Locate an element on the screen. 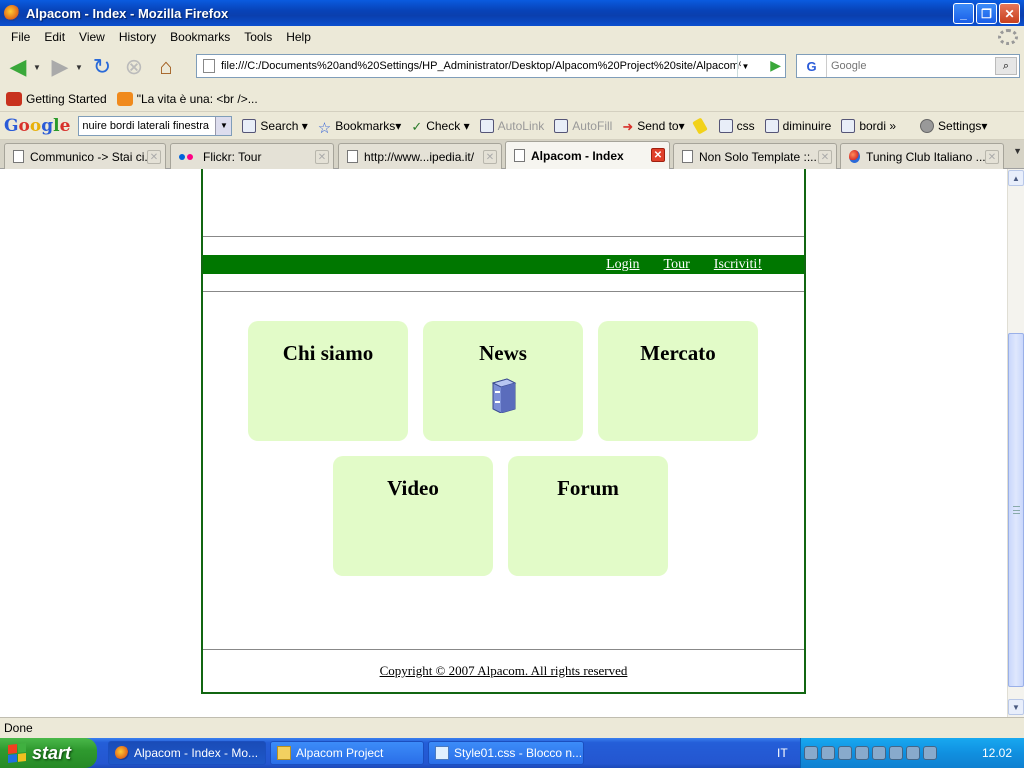 Image resolution: width=1024 pixels, height=768 pixels. google-autofill-button: AutoFill is located at coordinates (583, 125).